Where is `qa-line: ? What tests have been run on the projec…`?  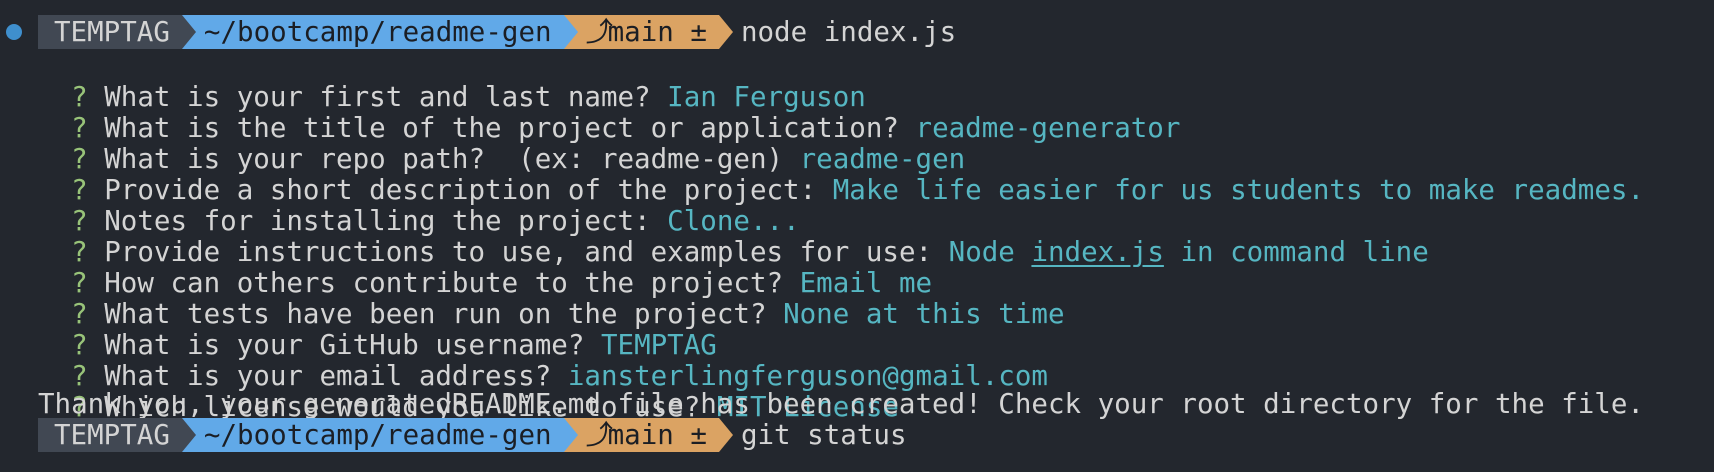
qa-line: ? What tests have been run on the projec… is located at coordinates (551, 296).